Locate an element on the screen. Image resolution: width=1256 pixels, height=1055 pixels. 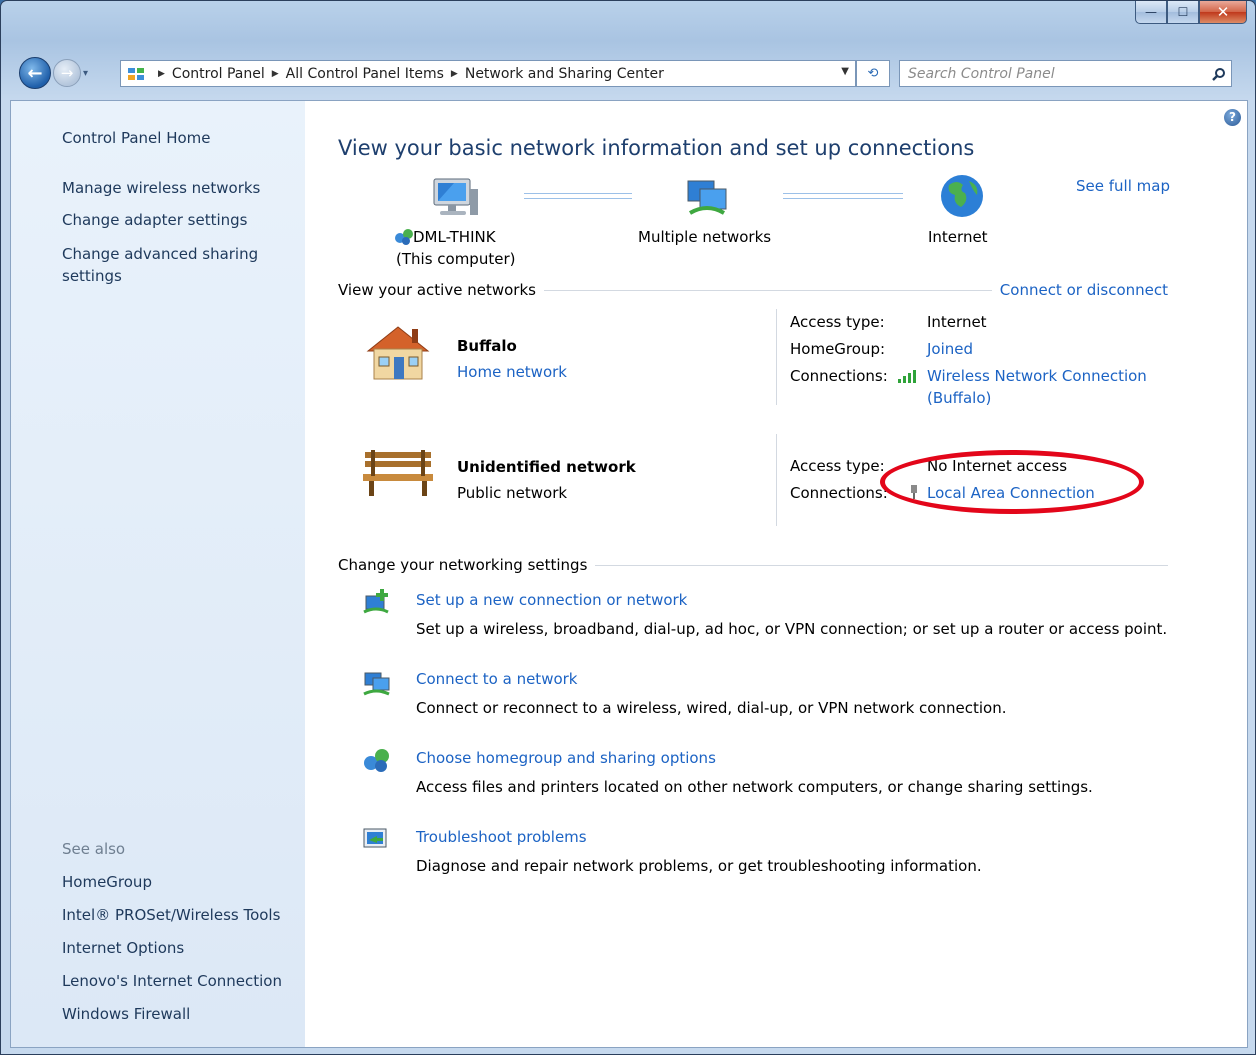
globe-icon is located at coordinates (962, 198).